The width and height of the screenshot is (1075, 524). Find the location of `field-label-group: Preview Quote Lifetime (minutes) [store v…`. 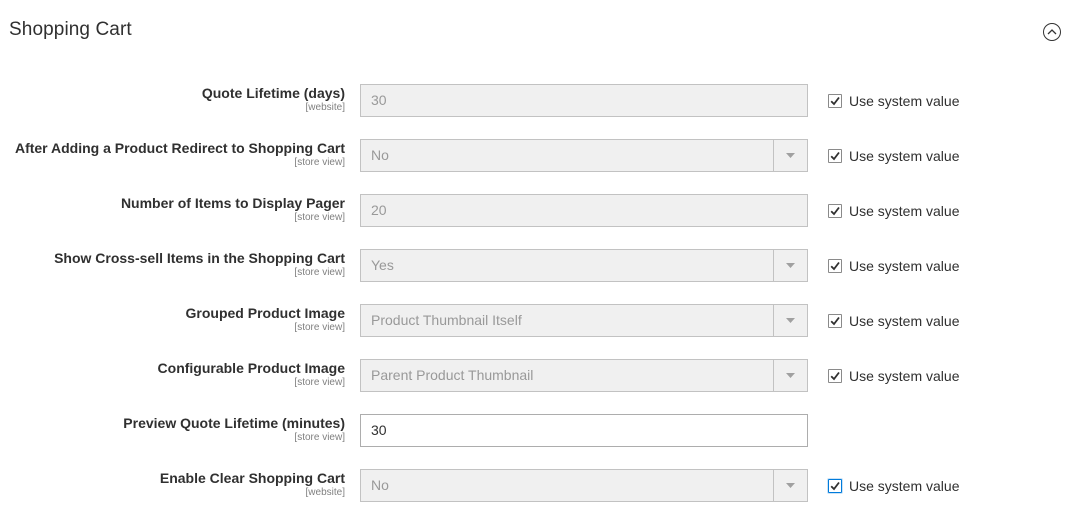

field-label-group: Preview Quote Lifetime (minutes) [store v… is located at coordinates (172, 429).